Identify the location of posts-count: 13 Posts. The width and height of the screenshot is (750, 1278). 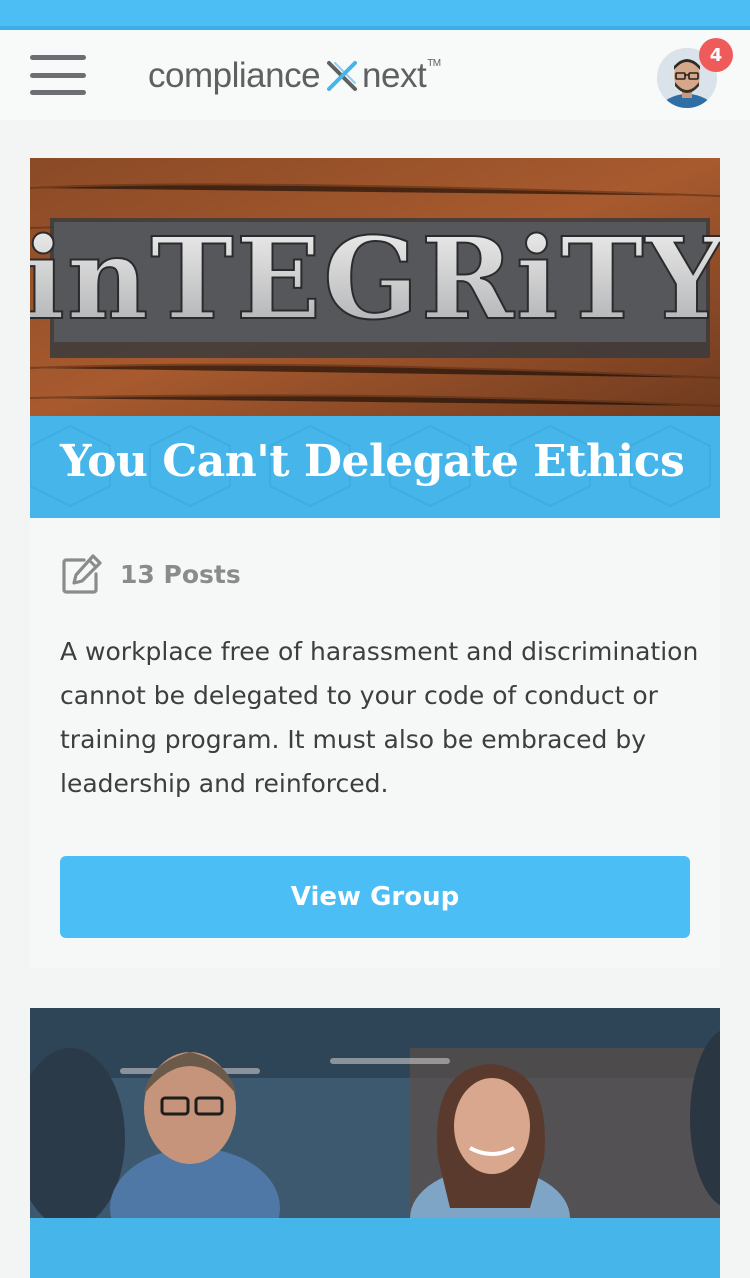
(150, 574).